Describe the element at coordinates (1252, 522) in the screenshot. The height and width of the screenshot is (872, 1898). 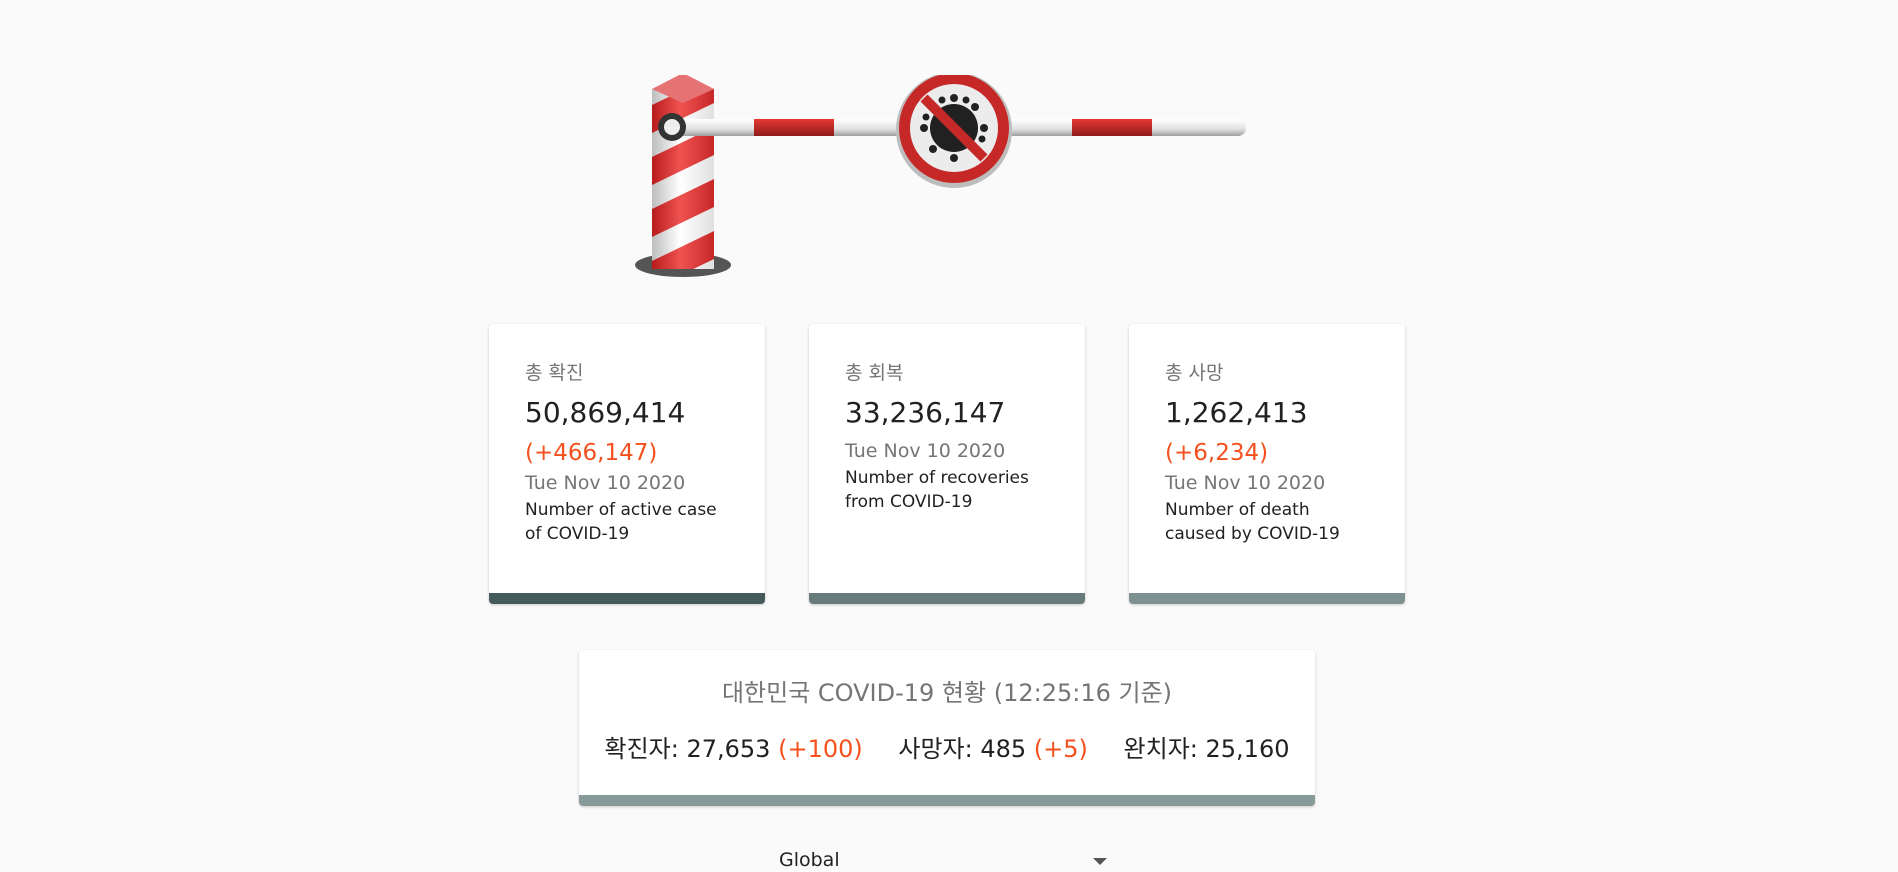
I see `card-description: Number of death caused by COVID-19` at that location.